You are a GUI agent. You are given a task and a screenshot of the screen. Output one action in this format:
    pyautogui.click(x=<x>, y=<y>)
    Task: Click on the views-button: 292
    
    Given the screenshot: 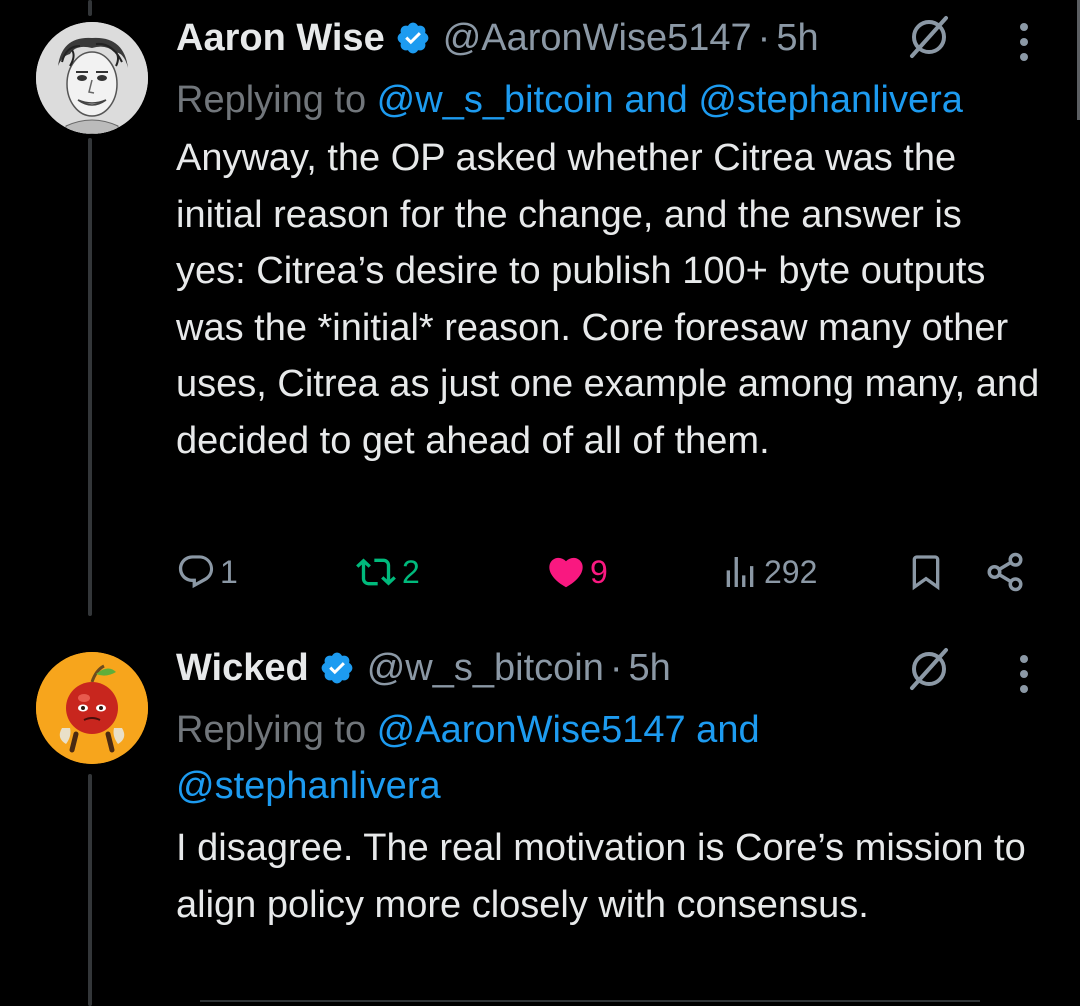 What is the action you would take?
    pyautogui.click(x=768, y=572)
    